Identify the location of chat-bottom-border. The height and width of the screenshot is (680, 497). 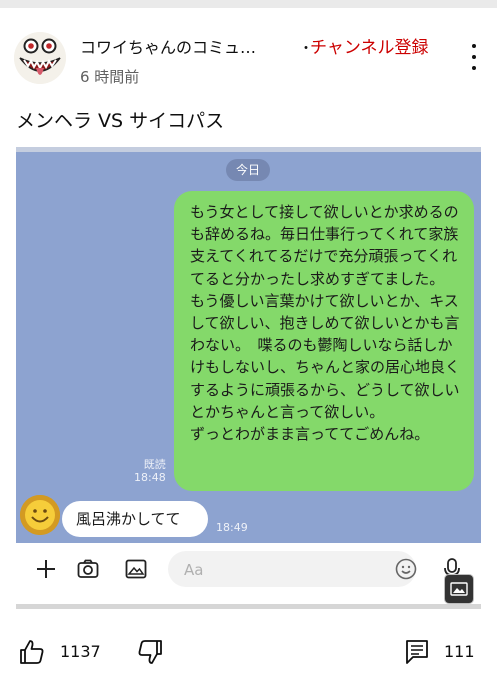
(248, 606).